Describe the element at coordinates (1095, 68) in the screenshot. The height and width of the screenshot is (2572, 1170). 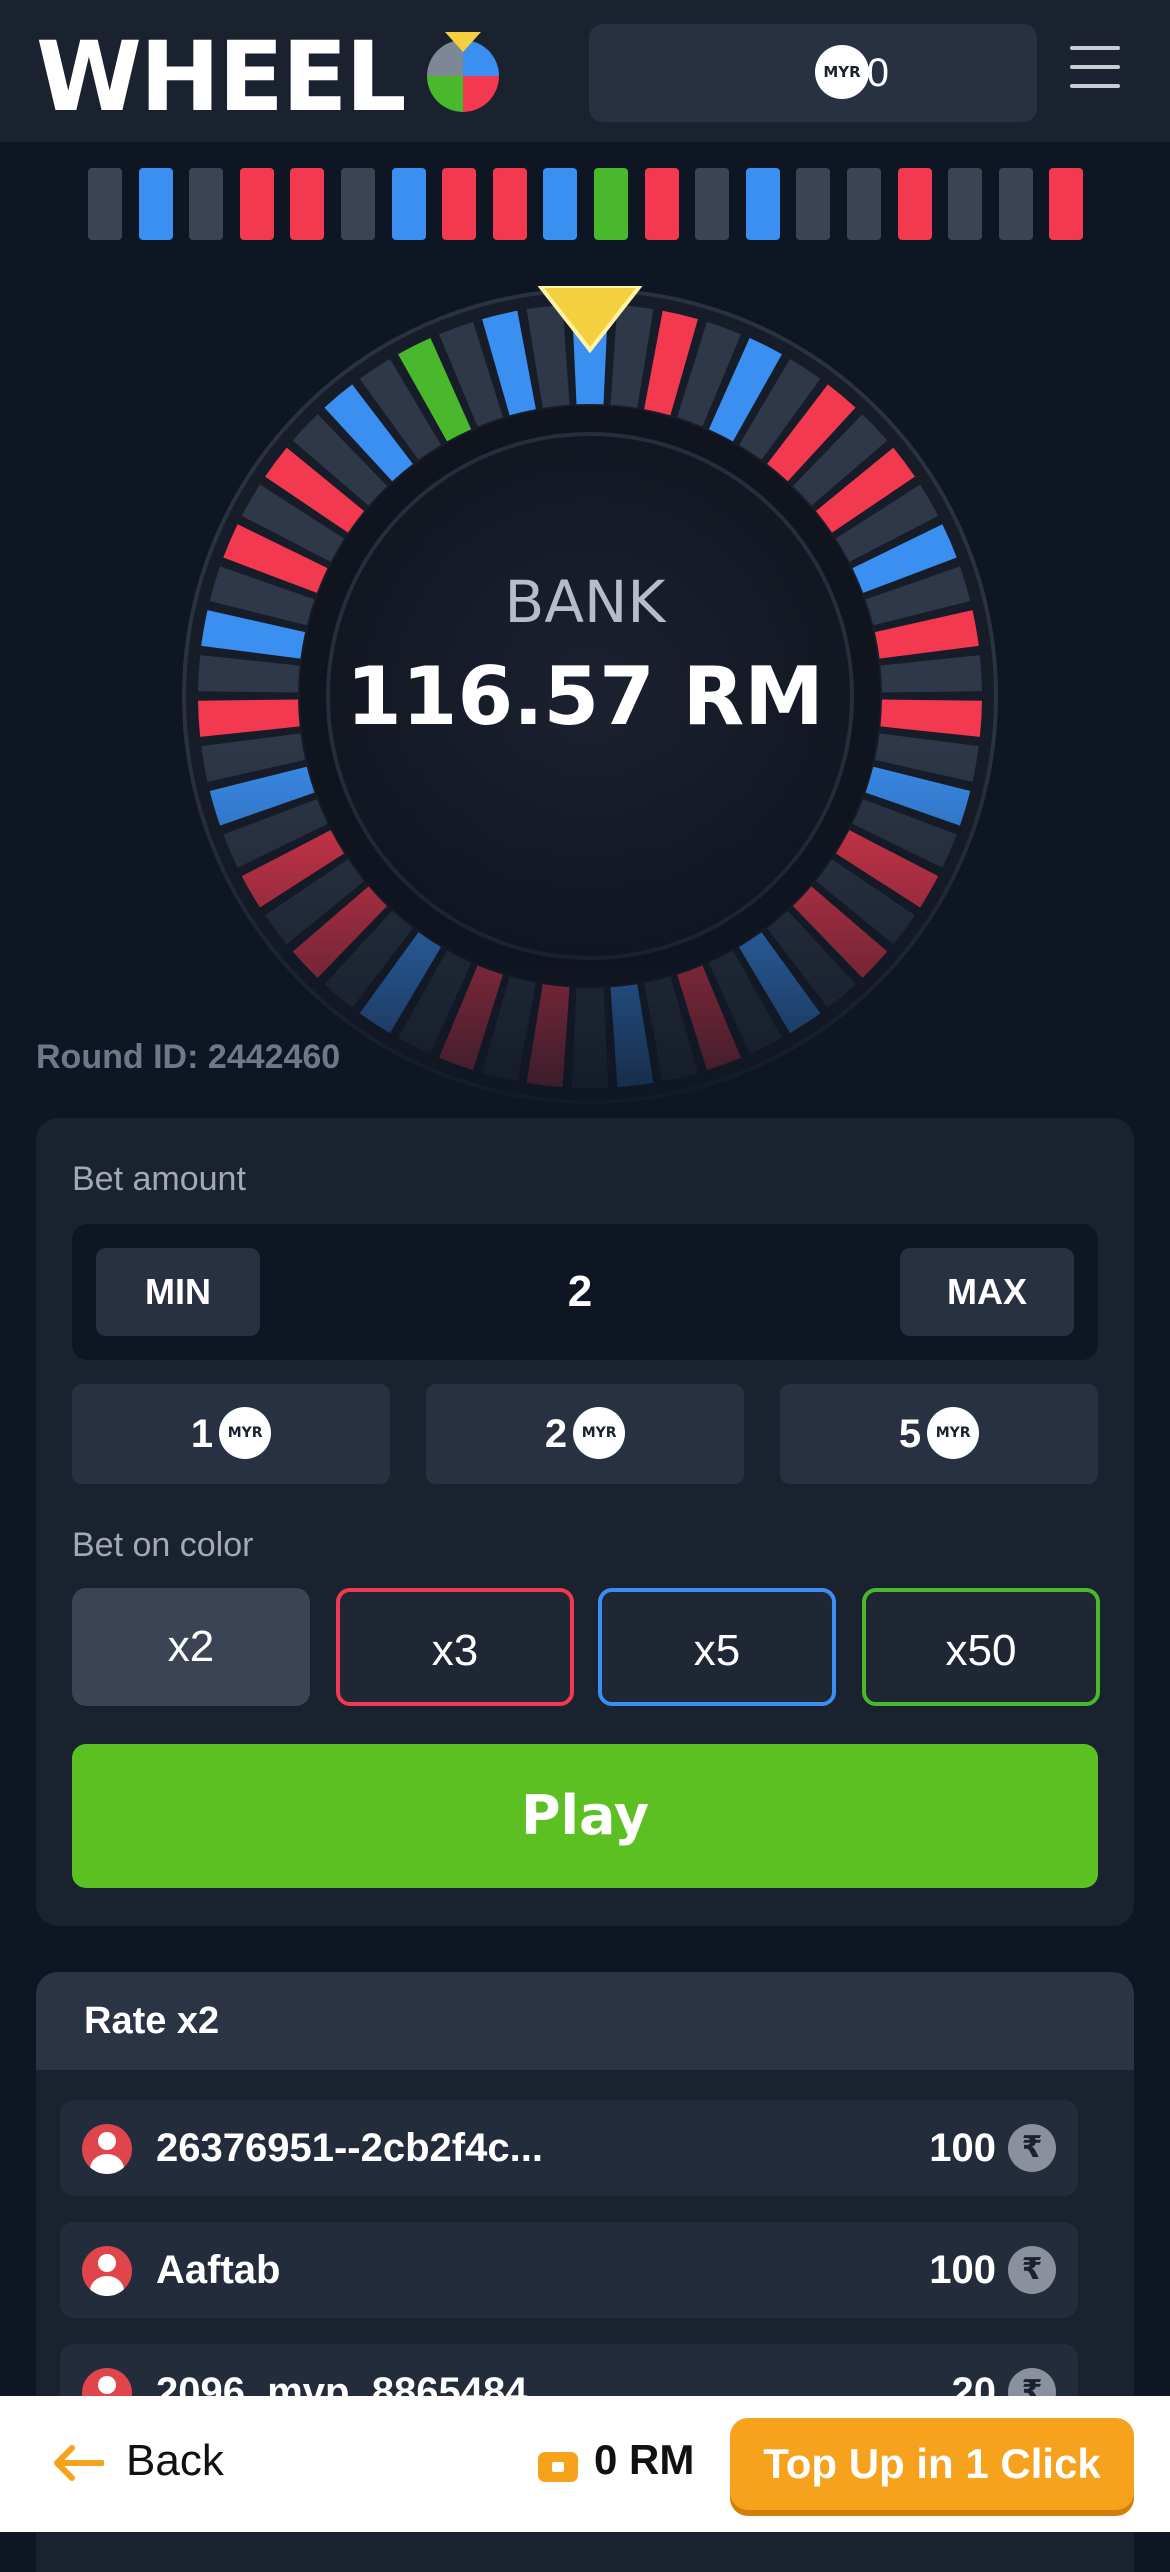
I see `hamburger-menu-icon` at that location.